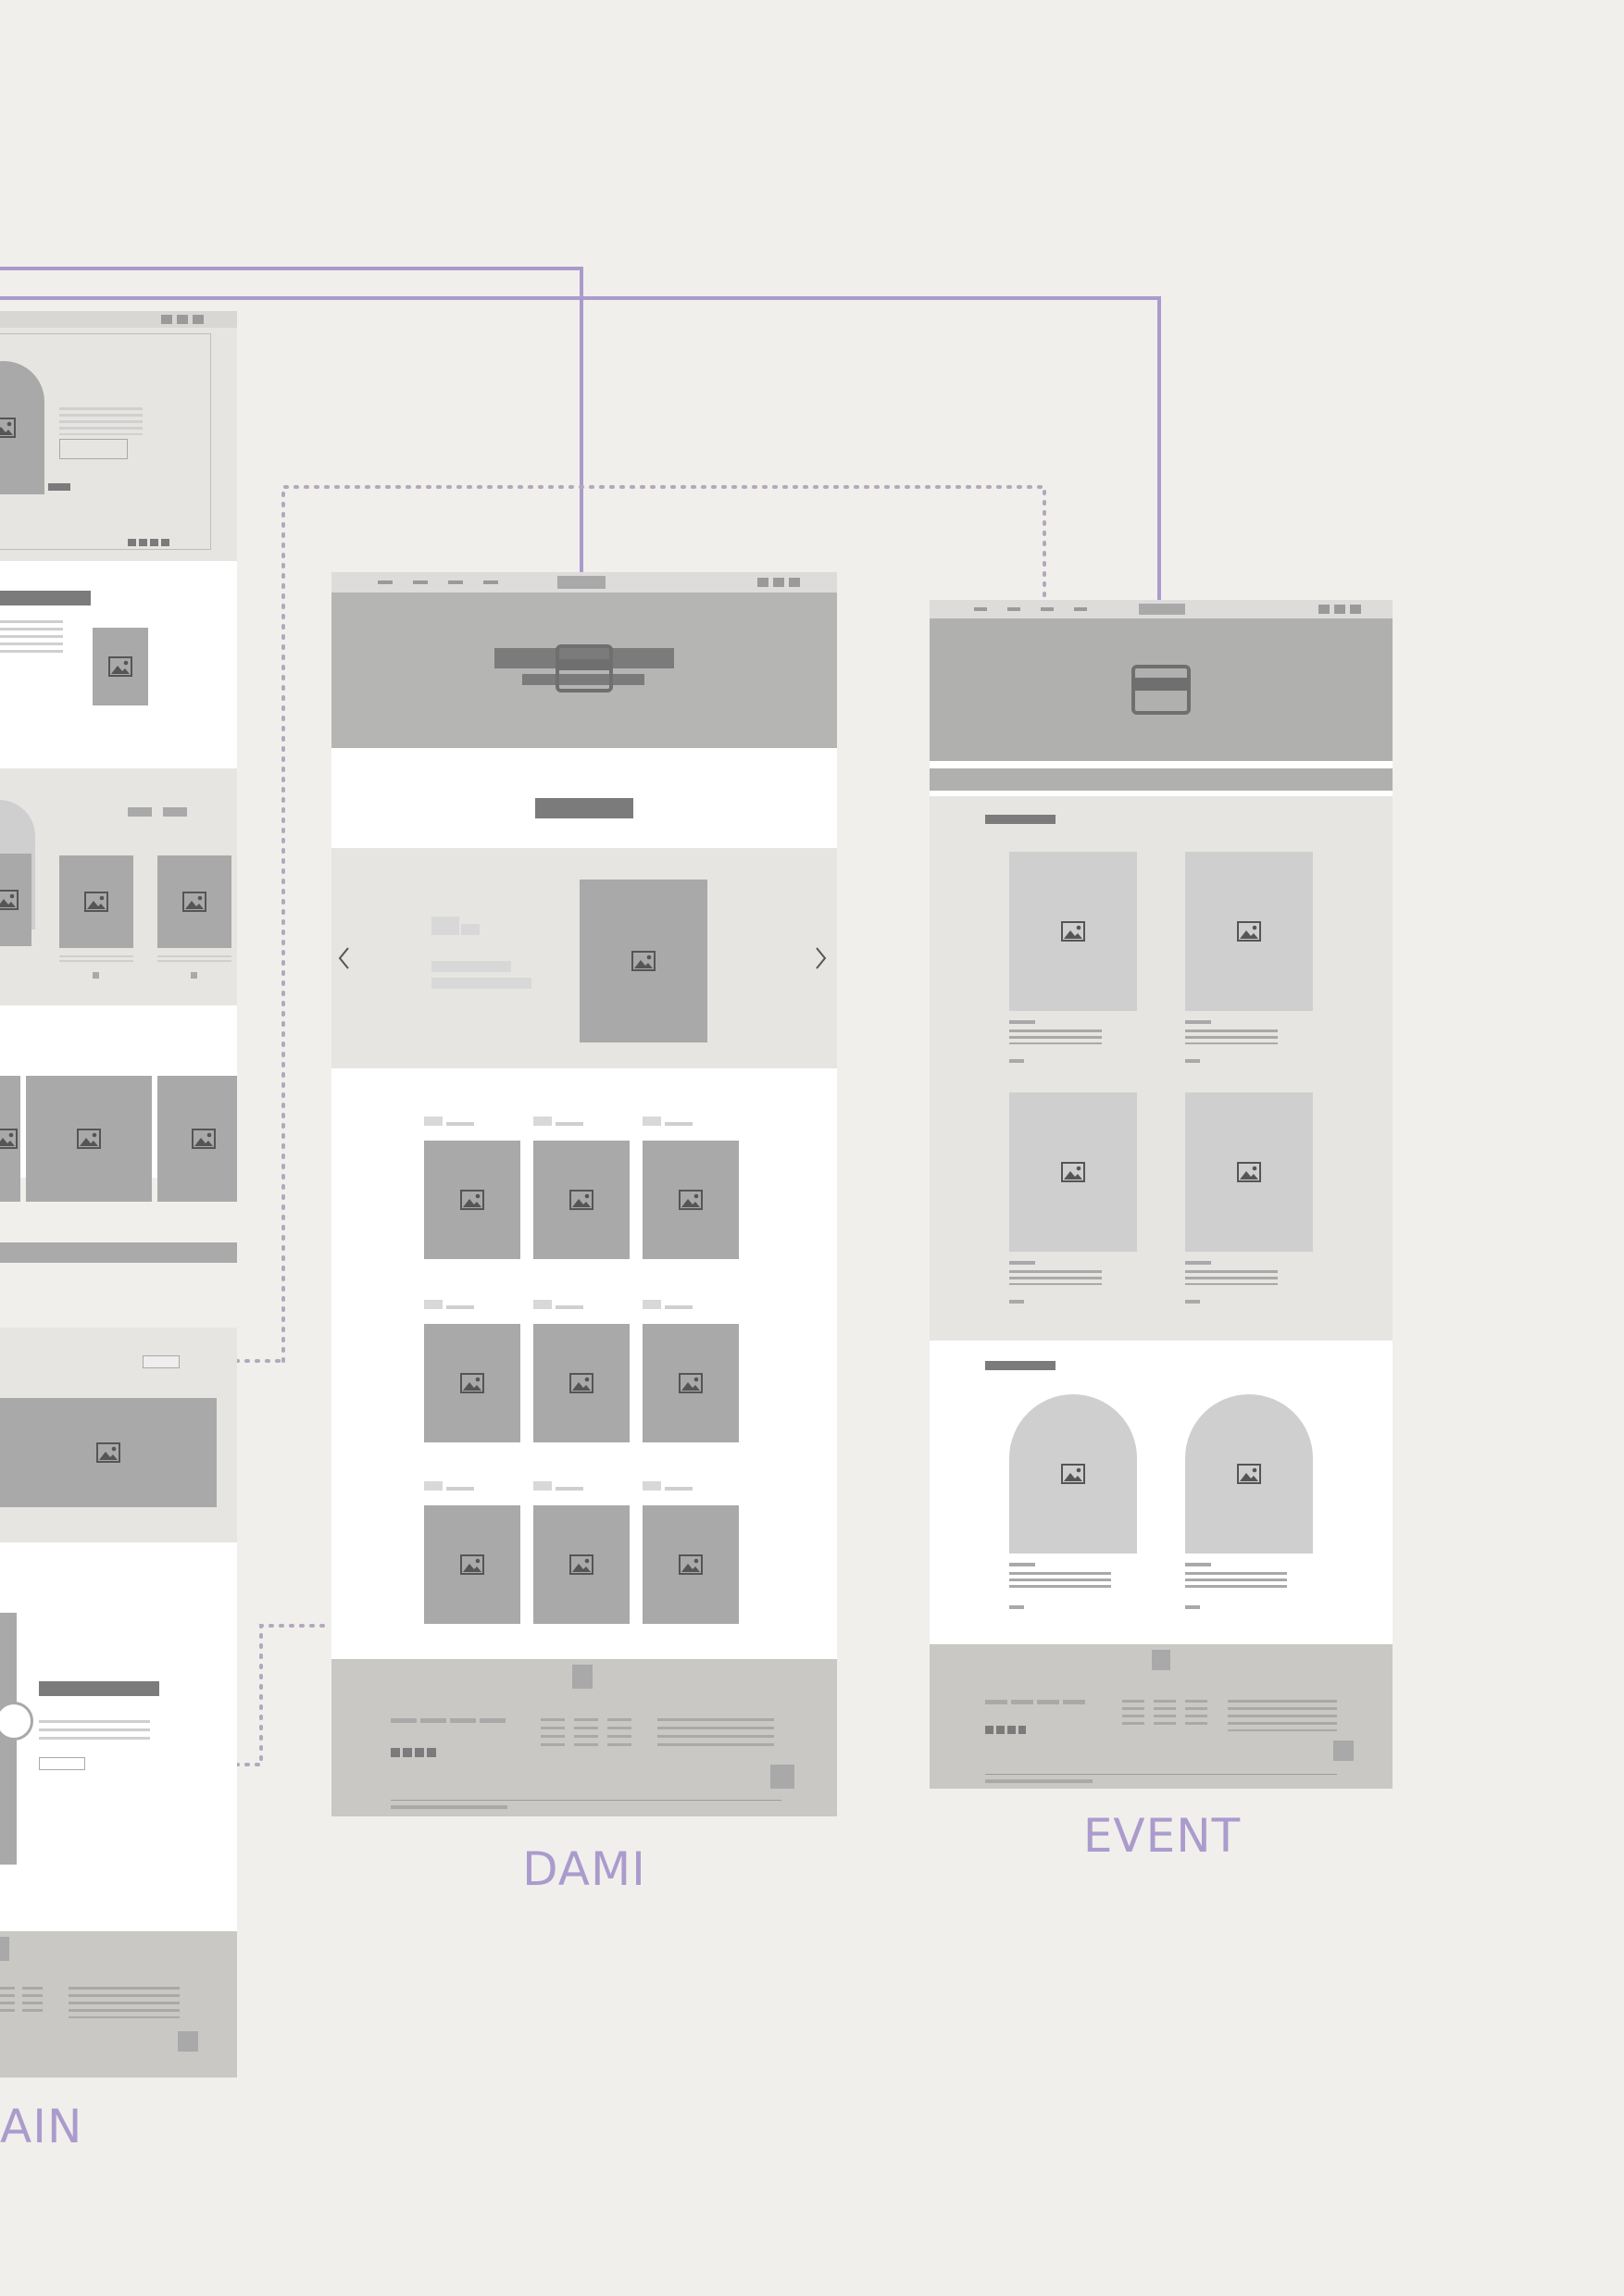  I want to click on main-page-label: AIN, so click(41, 2126).